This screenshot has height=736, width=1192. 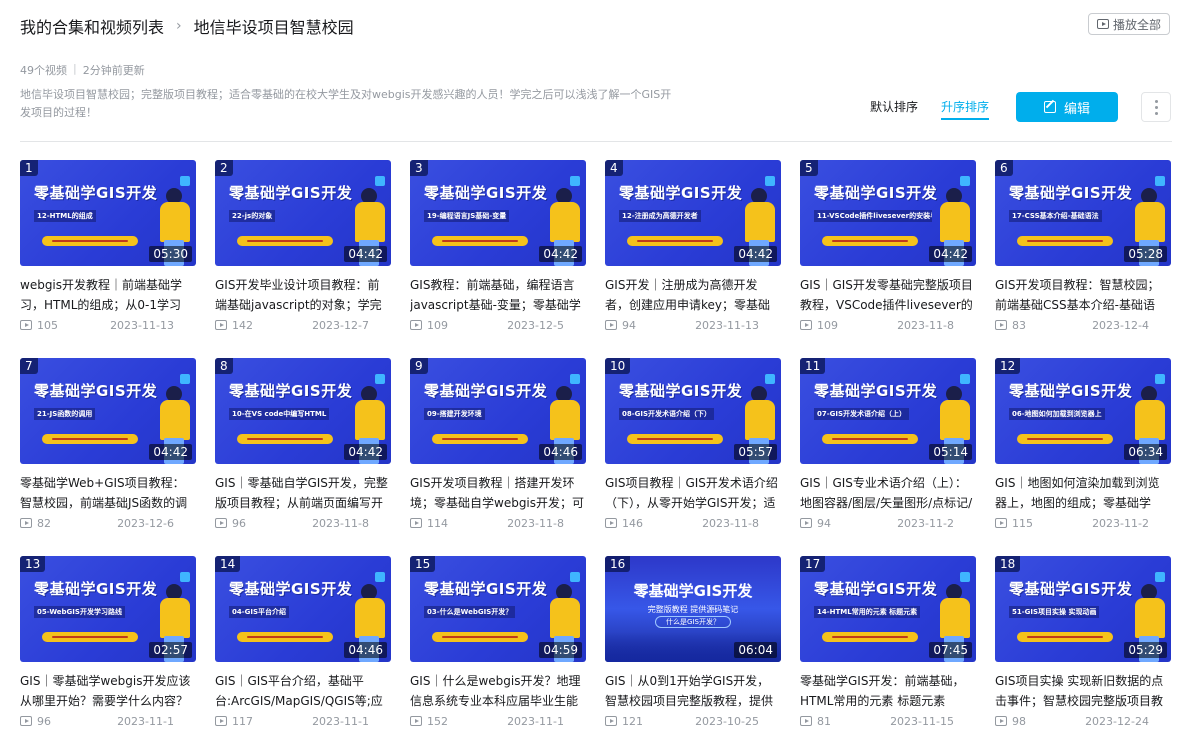 What do you see at coordinates (291, 193) in the screenshot?
I see `thumbnail-banner: 零基础学GIS开发` at bounding box center [291, 193].